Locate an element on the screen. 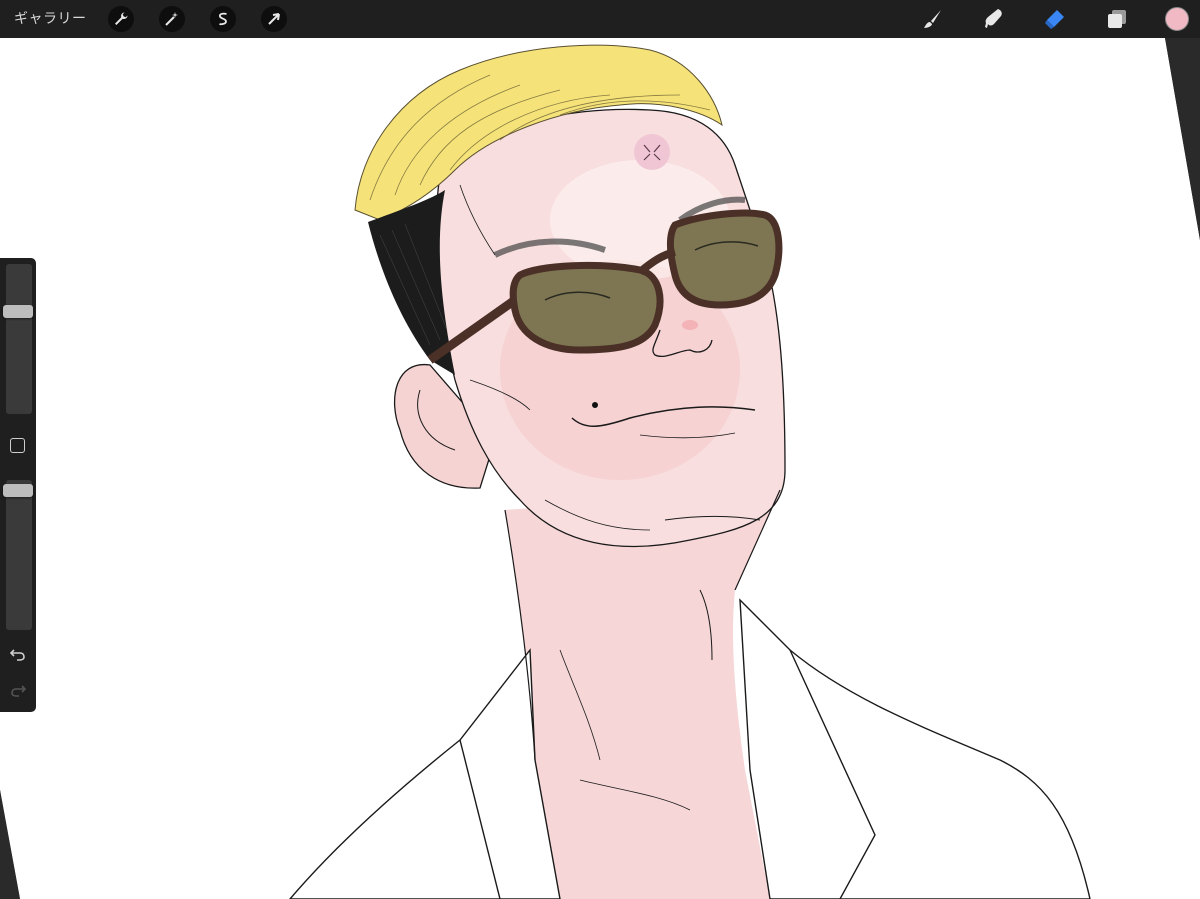 This screenshot has width=1200, height=899. arrow-cursor-icon is located at coordinates (274, 19).